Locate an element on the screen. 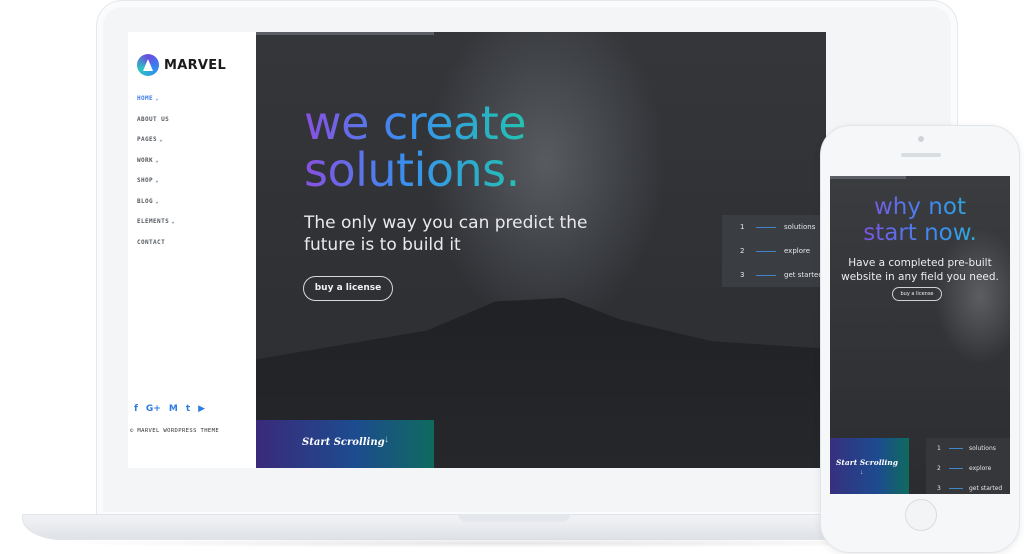 This screenshot has height=554, width=1024. facebook-icon: f is located at coordinates (136, 409).